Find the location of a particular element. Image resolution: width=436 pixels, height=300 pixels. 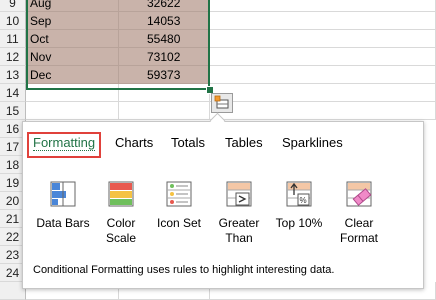

row-header: 12 is located at coordinates (13, 57).